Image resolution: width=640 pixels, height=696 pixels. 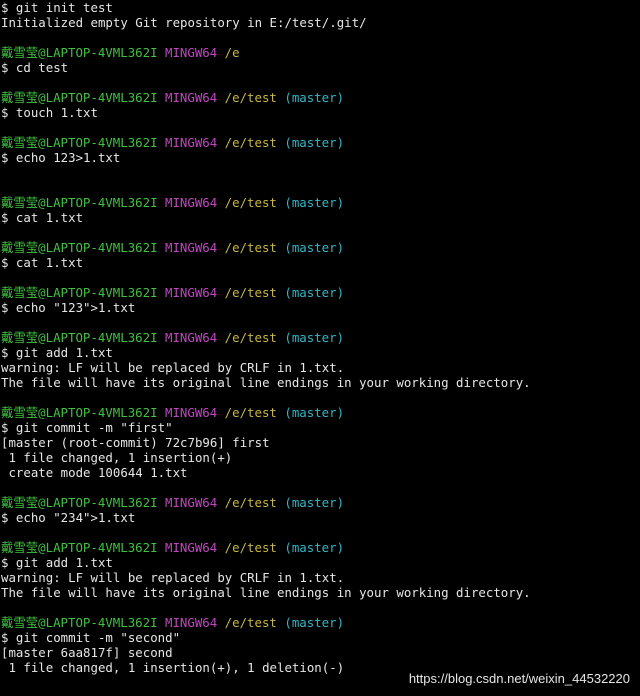 I want to click on command-line: $ git init test, so click(x=320, y=7).